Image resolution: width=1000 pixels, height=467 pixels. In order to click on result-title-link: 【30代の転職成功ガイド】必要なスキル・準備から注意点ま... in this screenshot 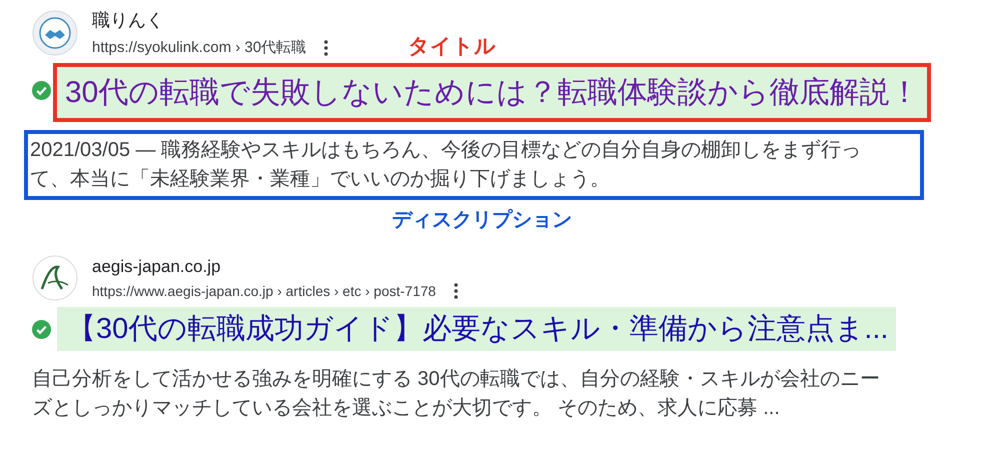, I will do `click(476, 329)`.